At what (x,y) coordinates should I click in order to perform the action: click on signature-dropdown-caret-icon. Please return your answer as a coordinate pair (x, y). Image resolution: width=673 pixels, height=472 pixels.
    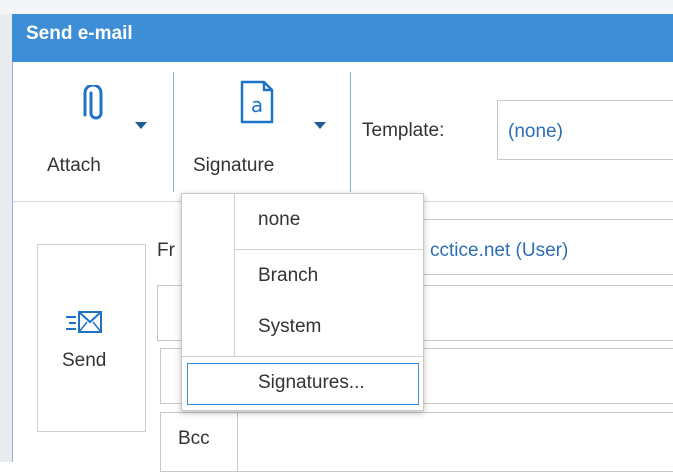
    Looking at the image, I should click on (320, 125).